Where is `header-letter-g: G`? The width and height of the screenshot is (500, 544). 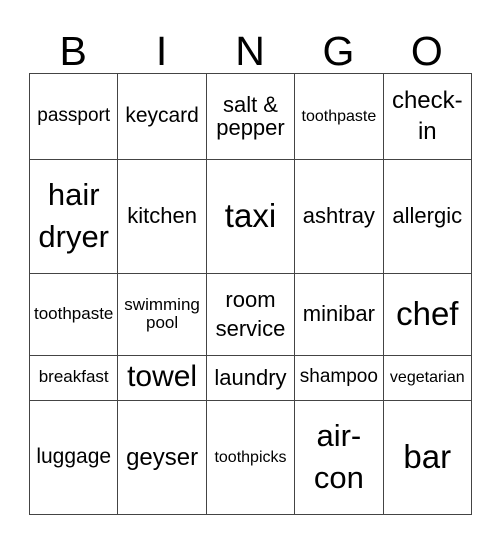
header-letter-g: G is located at coordinates (338, 51).